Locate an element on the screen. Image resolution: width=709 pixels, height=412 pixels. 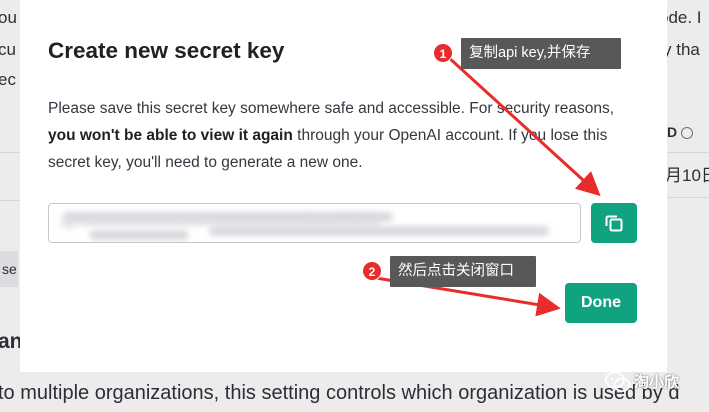
wechat-icon is located at coordinates (618, 381).